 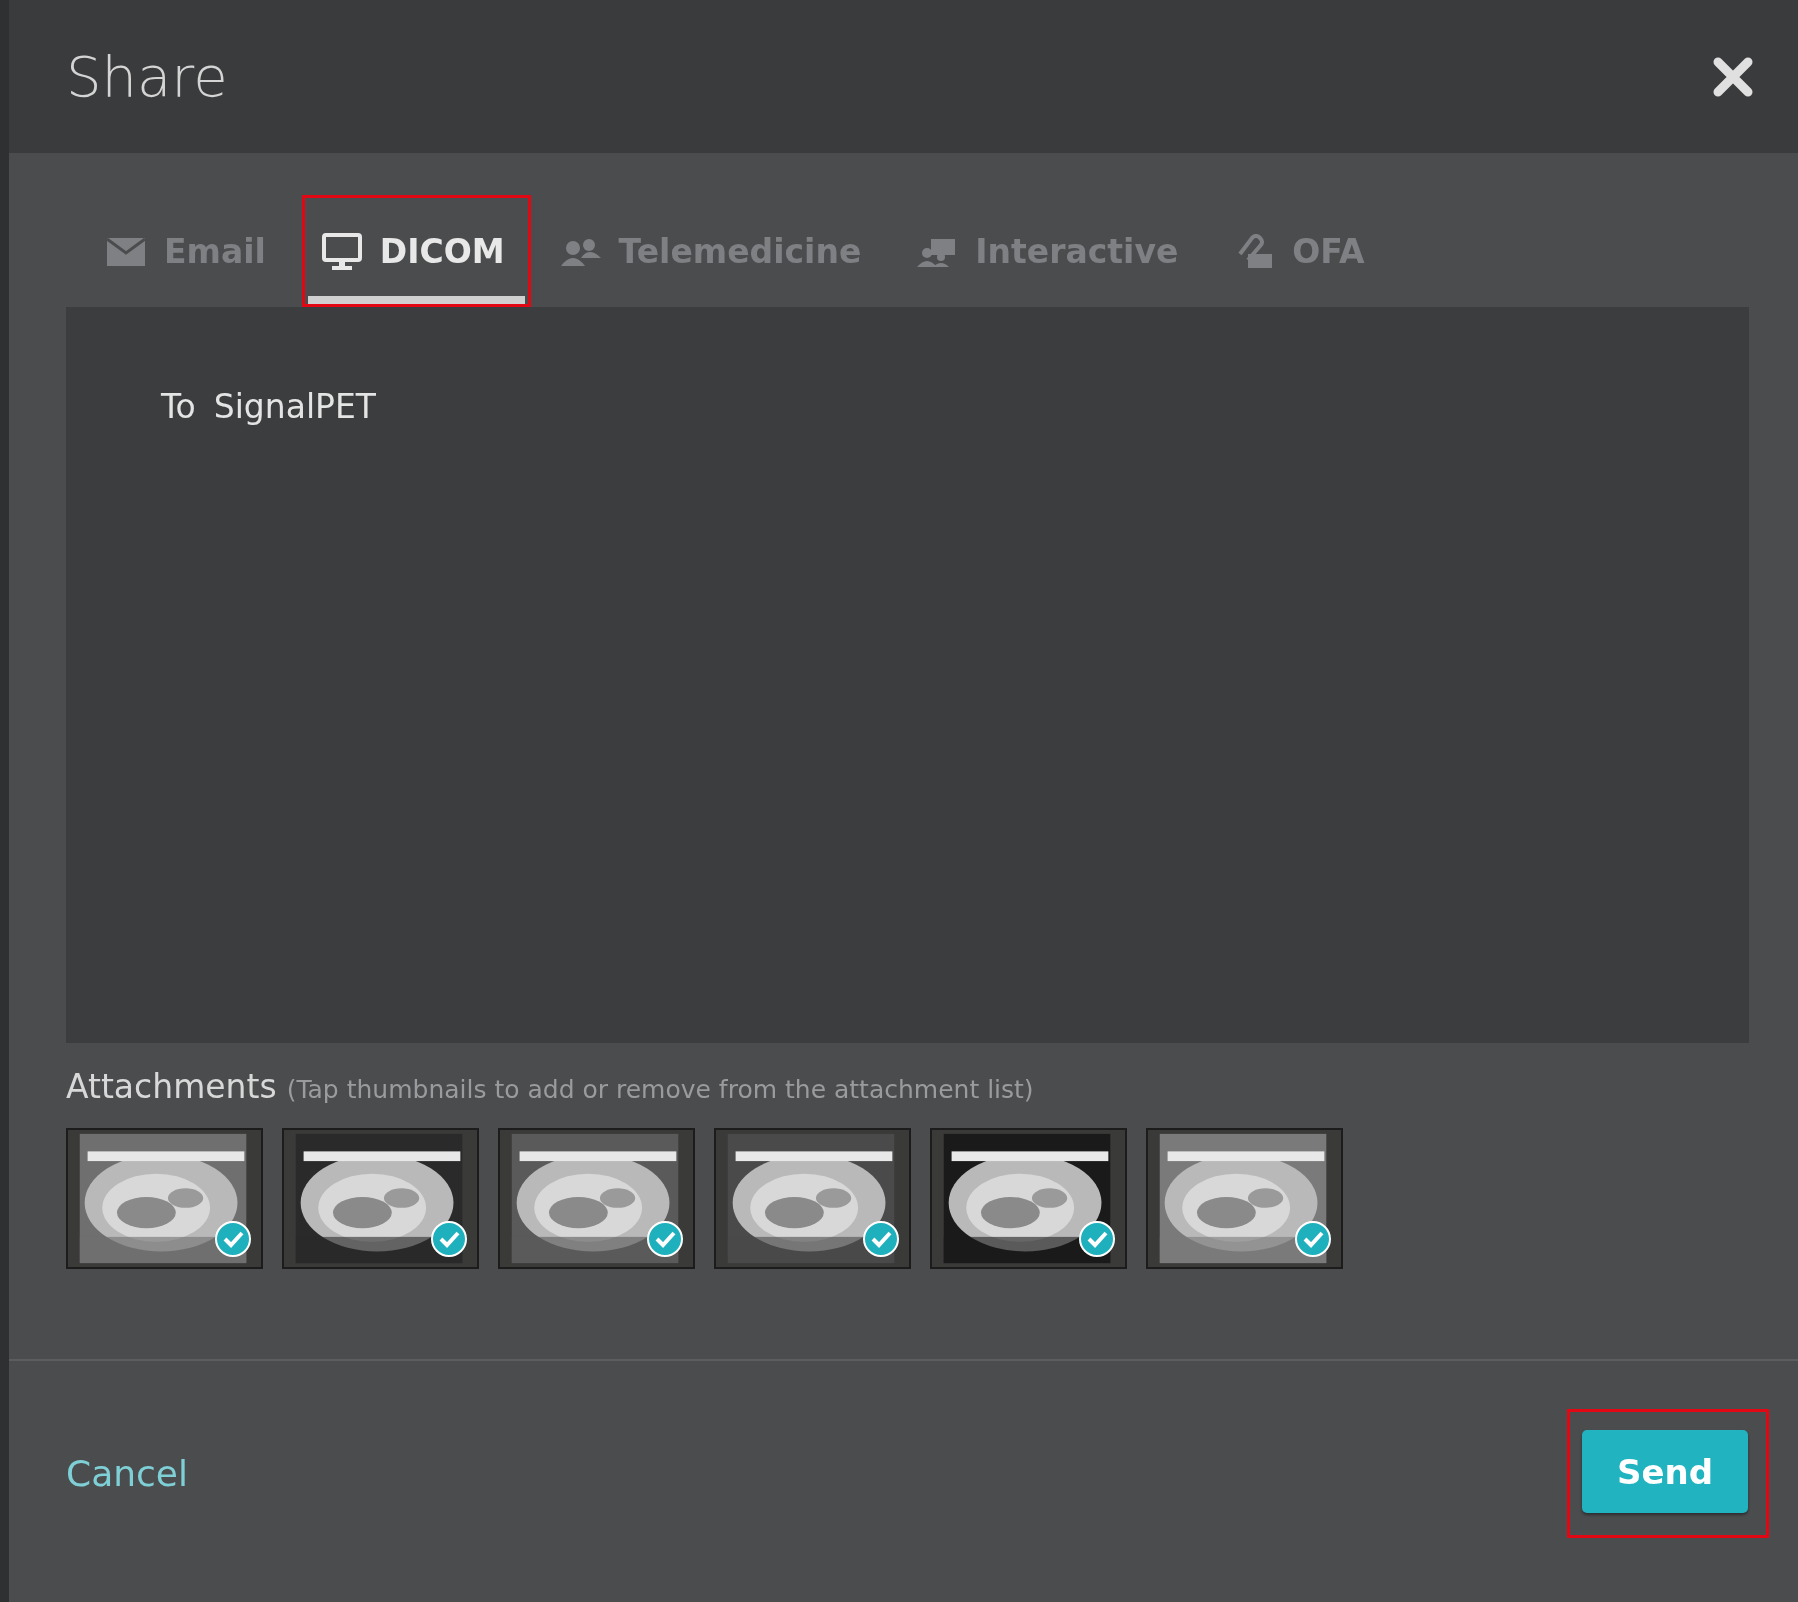 What do you see at coordinates (341, 251) in the screenshot?
I see `monitor-icon` at bounding box center [341, 251].